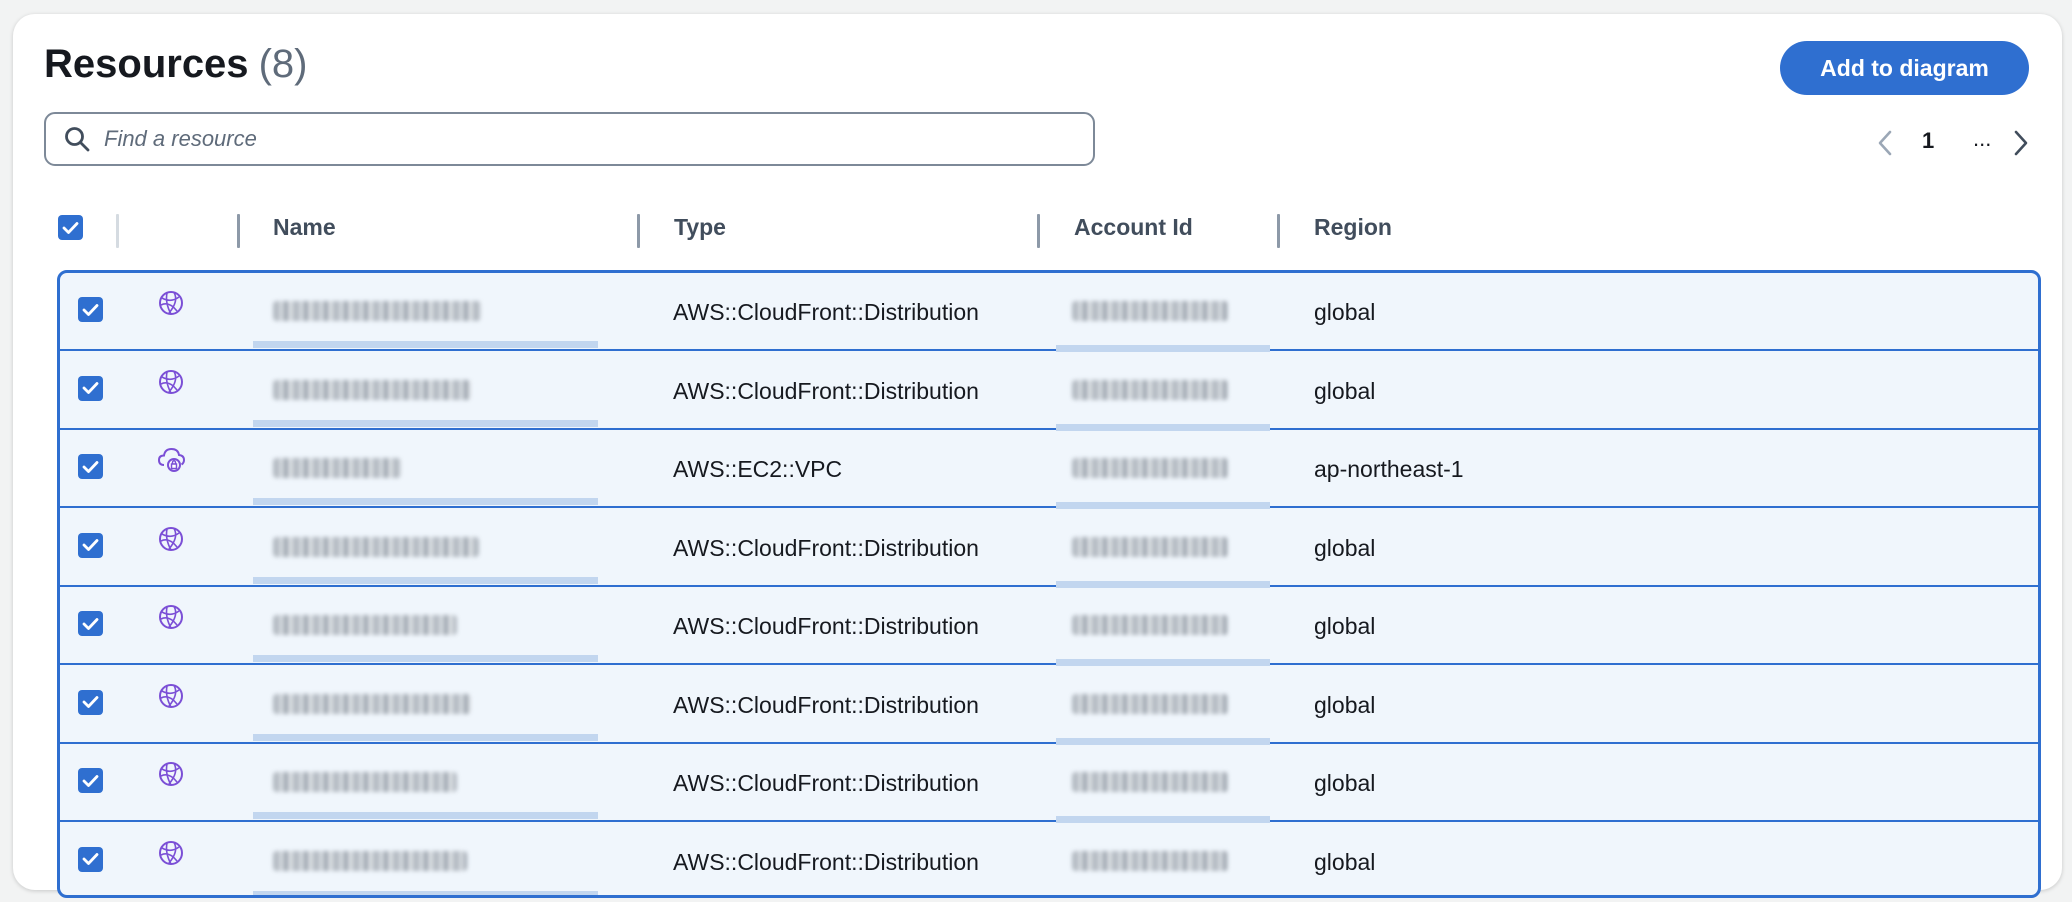 This screenshot has height=902, width=2072. I want to click on search-input, so click(564, 139).